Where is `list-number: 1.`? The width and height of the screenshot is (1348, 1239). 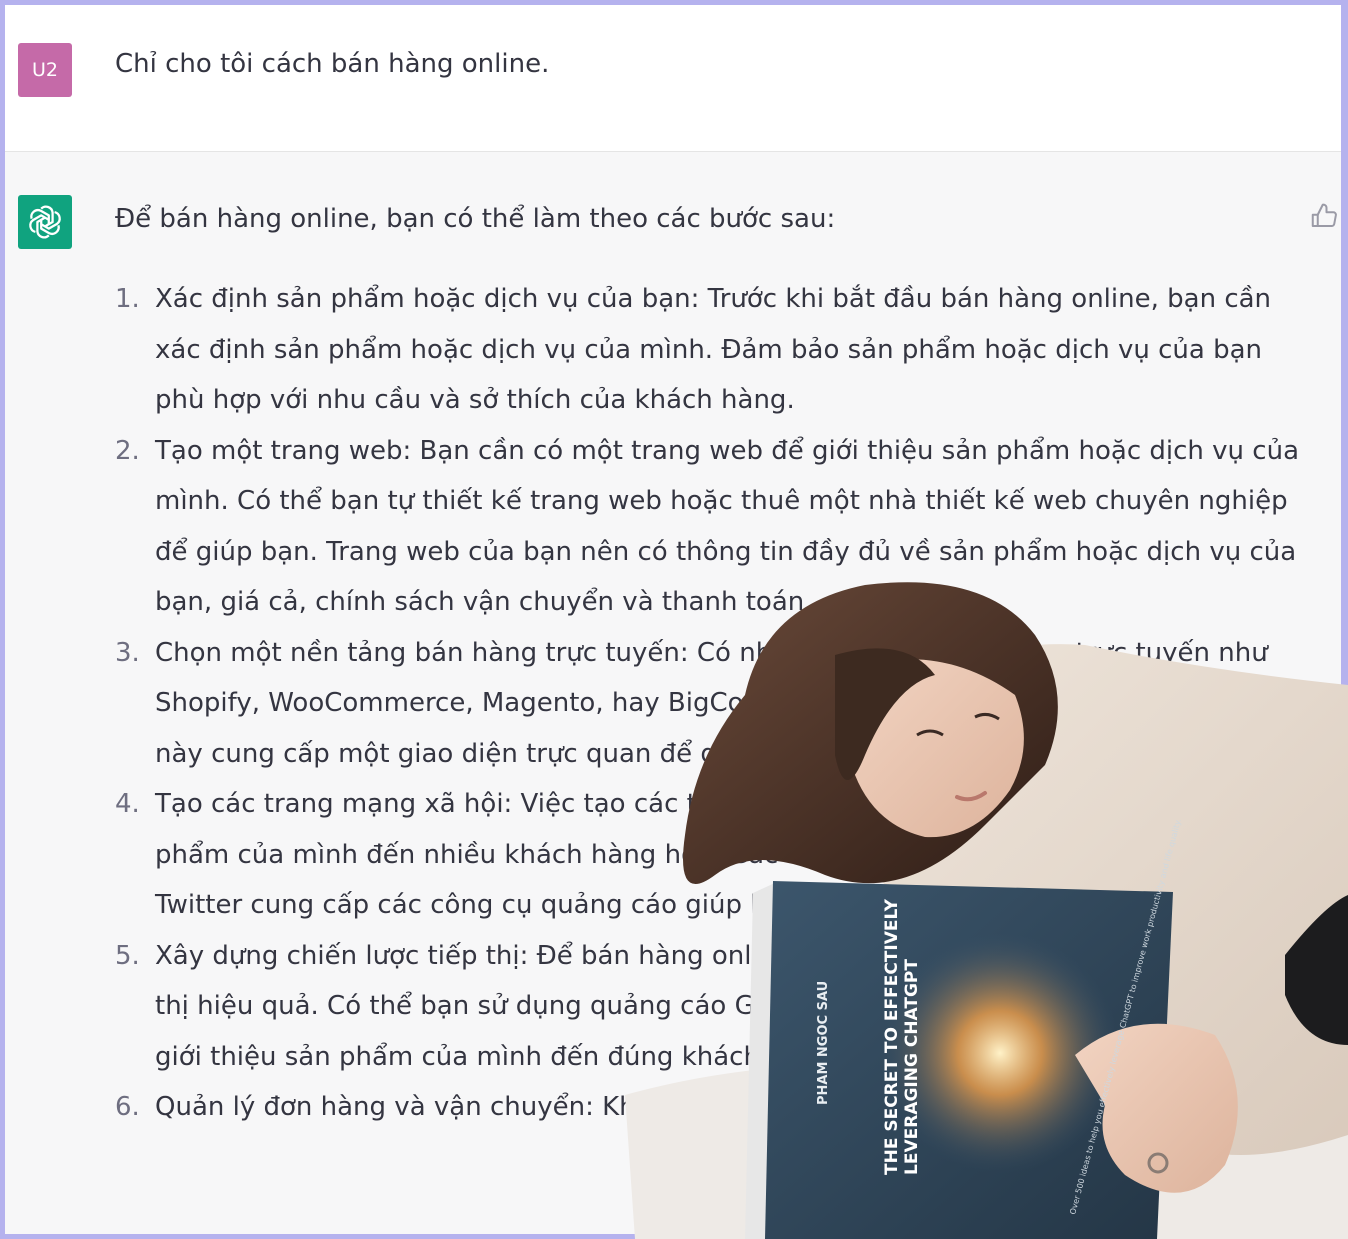 list-number: 1. is located at coordinates (127, 299).